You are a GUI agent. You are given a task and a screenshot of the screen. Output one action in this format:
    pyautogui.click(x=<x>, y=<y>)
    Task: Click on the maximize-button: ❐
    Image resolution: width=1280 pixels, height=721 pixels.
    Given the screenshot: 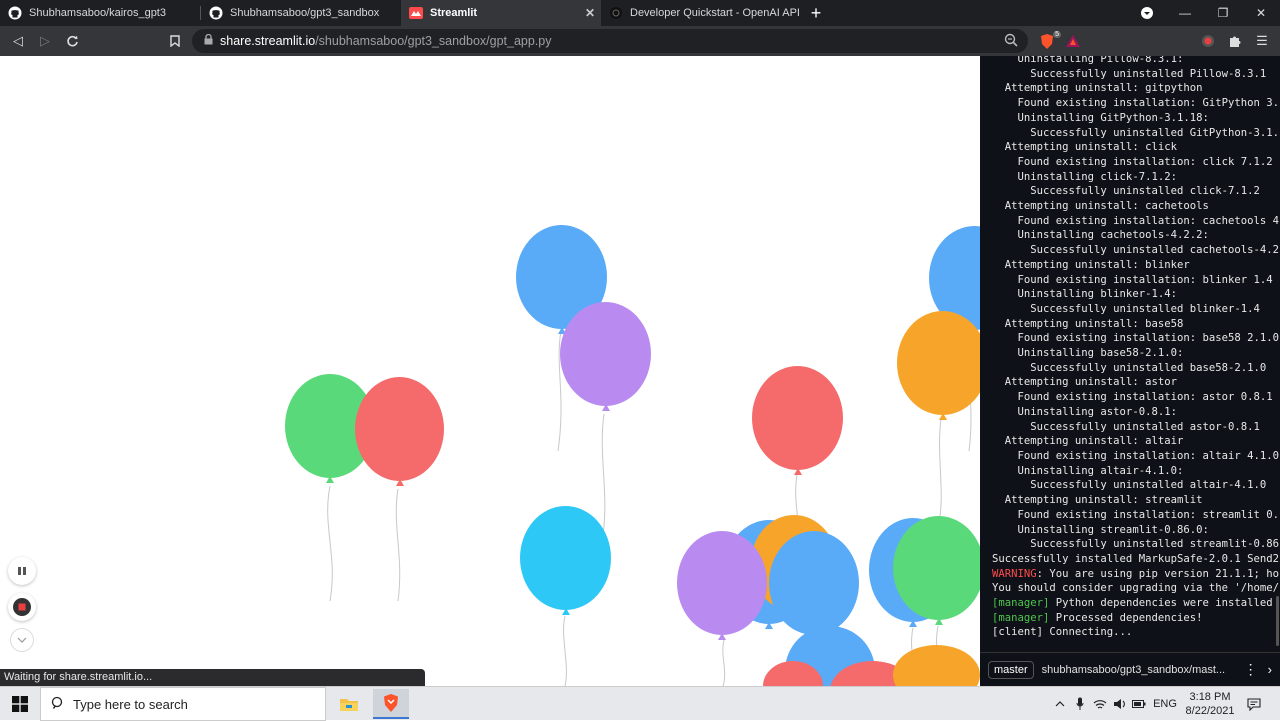 What is the action you would take?
    pyautogui.click(x=1223, y=13)
    